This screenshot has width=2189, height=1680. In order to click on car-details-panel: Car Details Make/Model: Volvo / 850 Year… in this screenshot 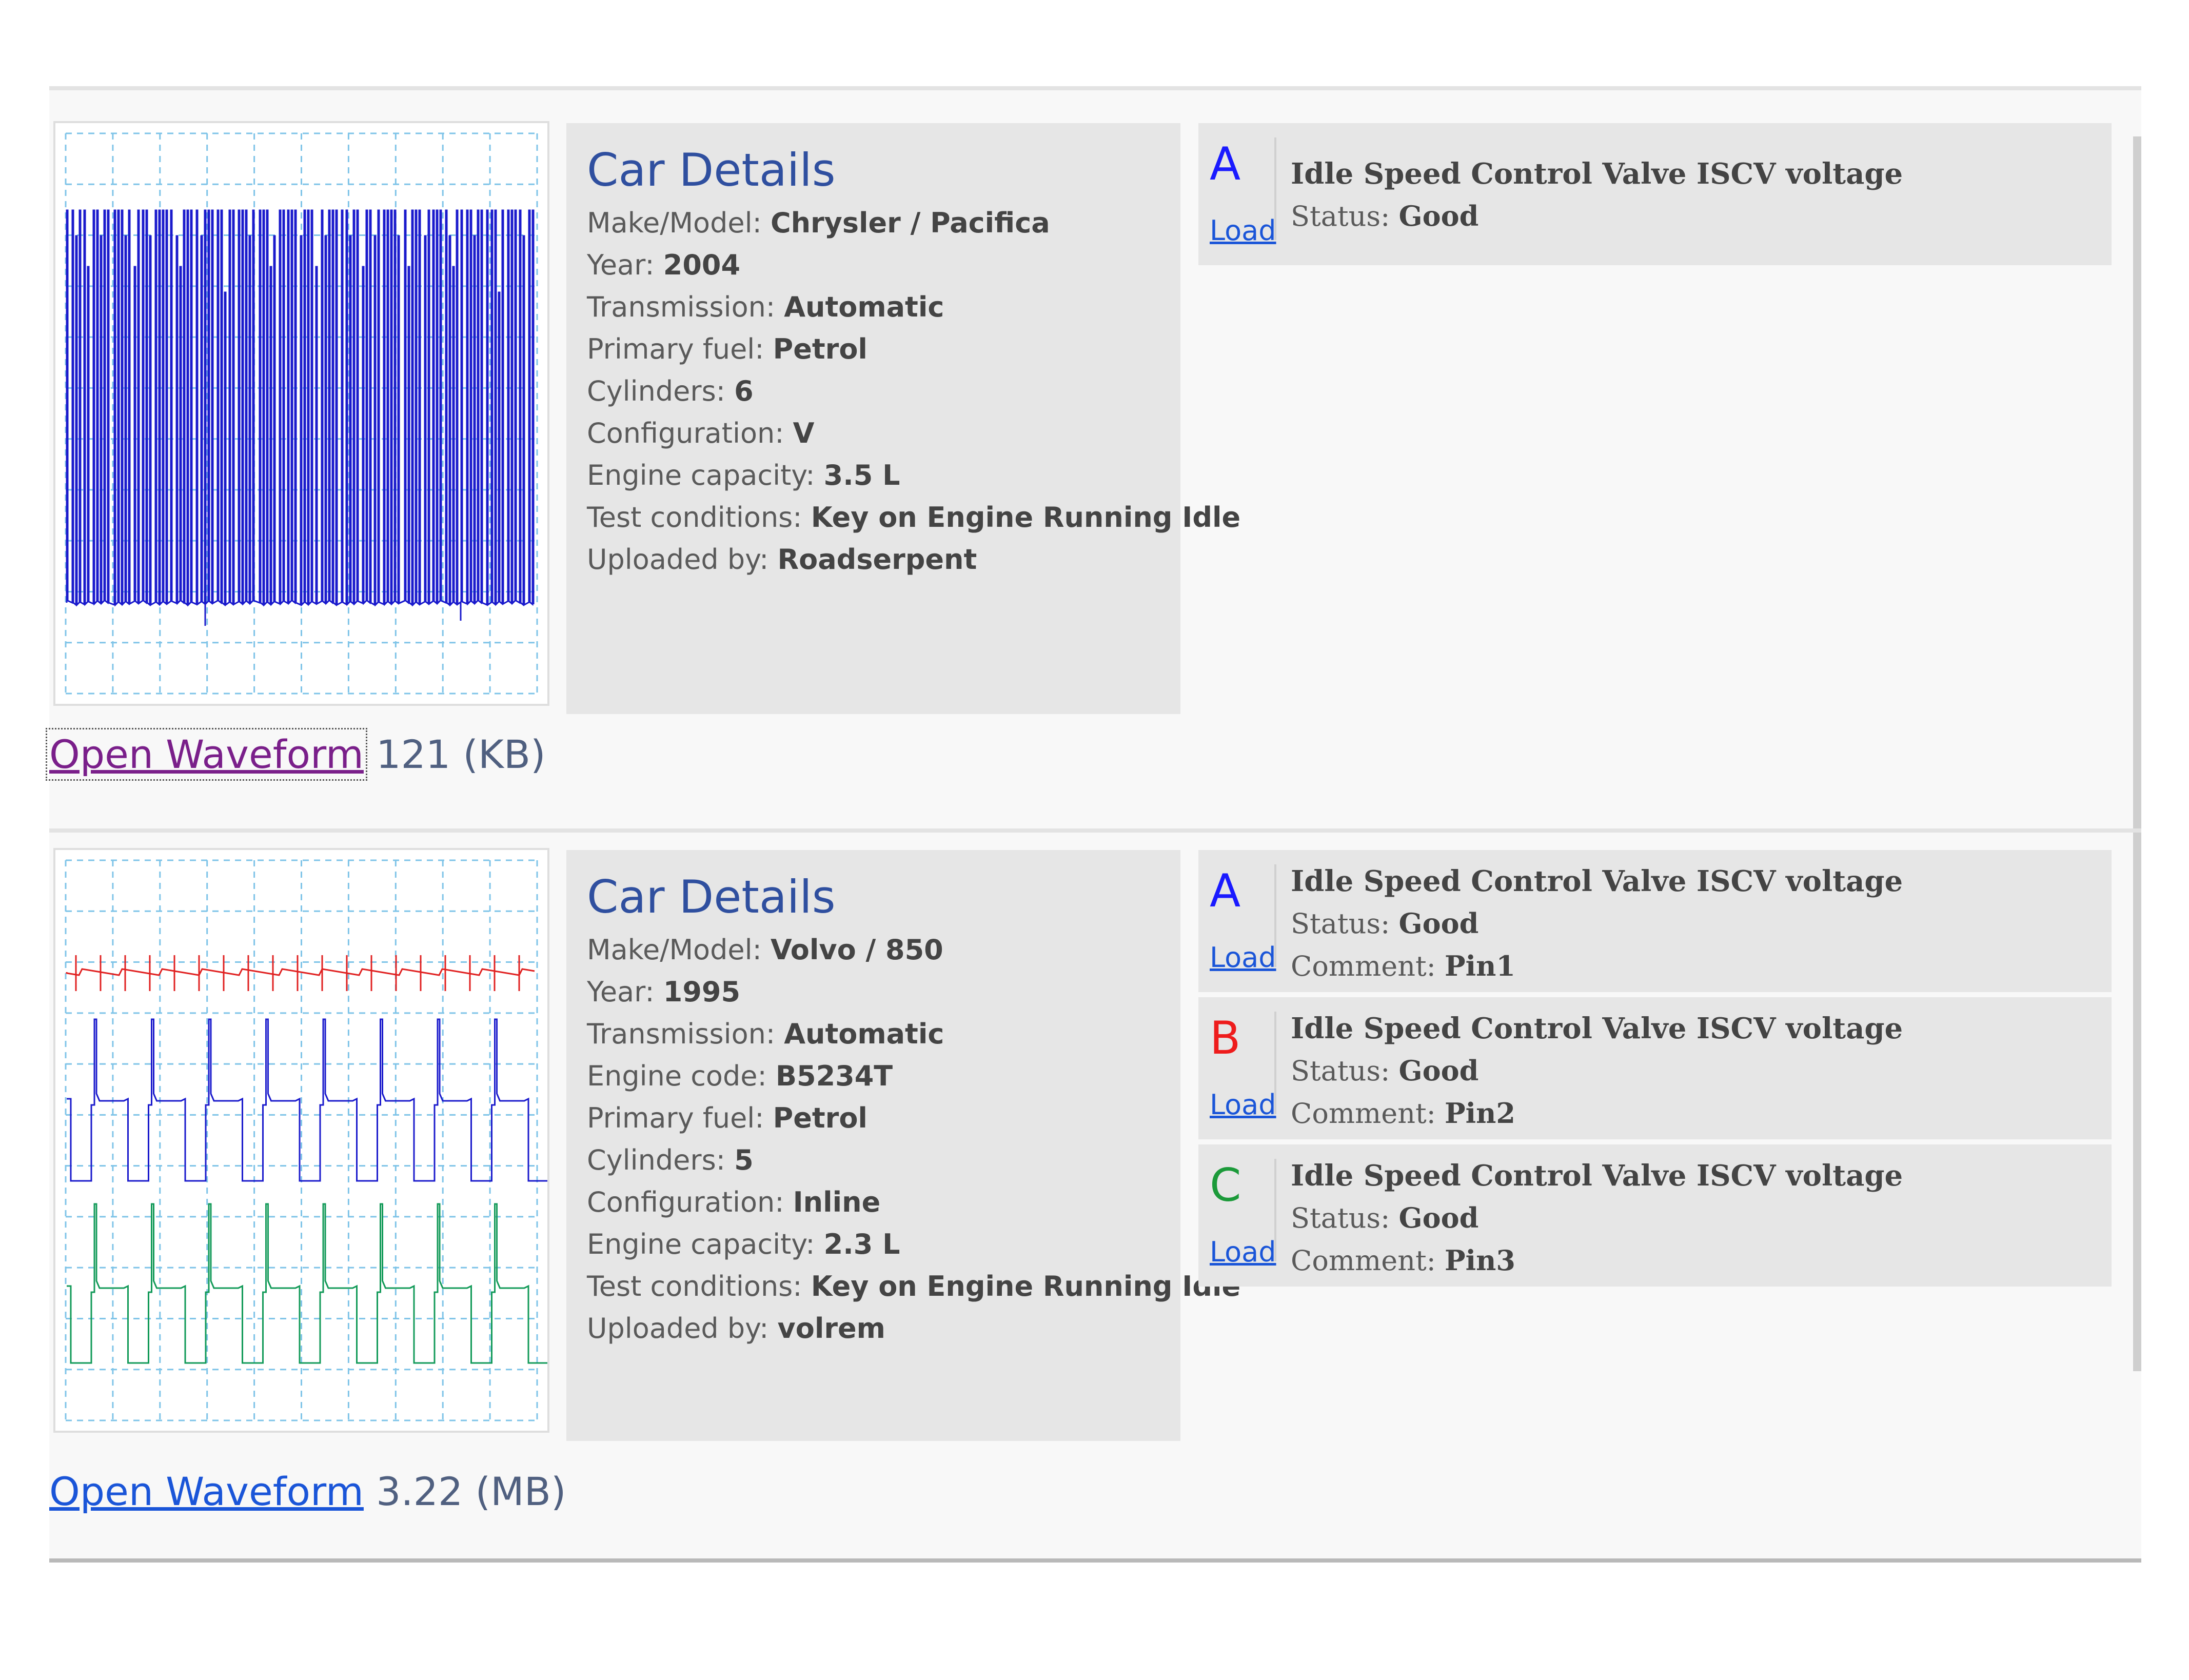, I will do `click(904, 1145)`.